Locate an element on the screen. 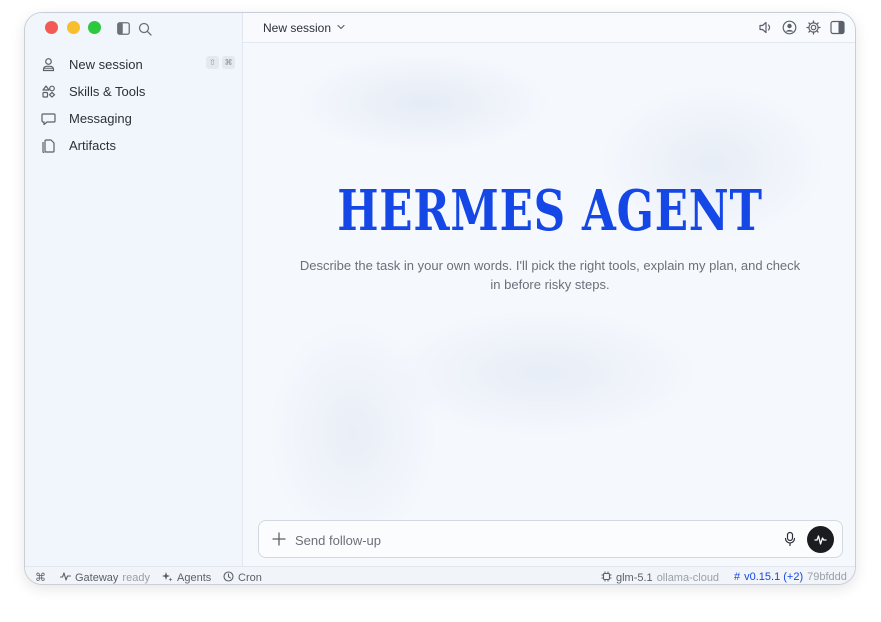  sparkle-icon is located at coordinates (167, 577).